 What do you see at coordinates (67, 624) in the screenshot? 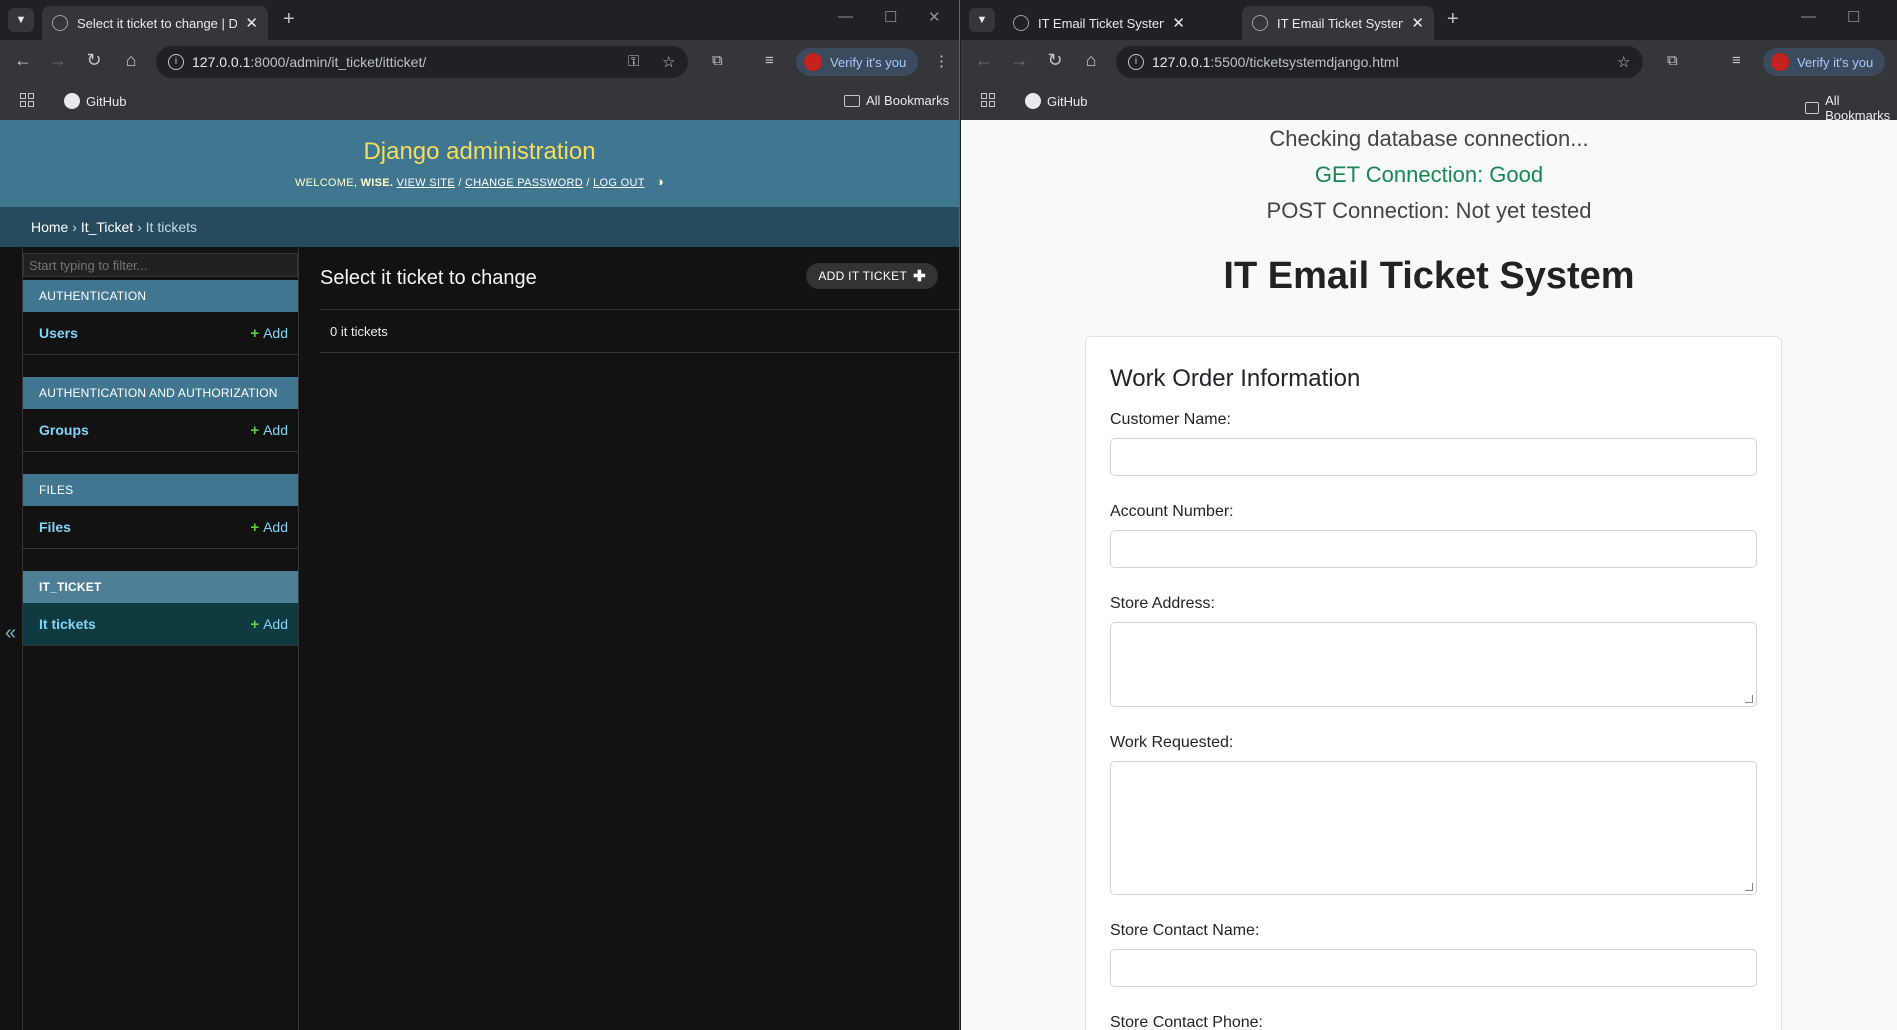
I see `model-link-it-tickets: It tickets` at bounding box center [67, 624].